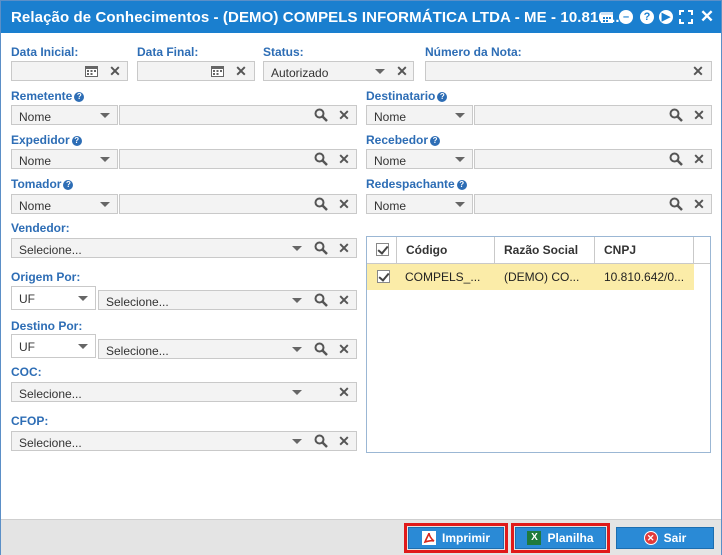  What do you see at coordinates (184, 248) in the screenshot?
I see `vendedor-select: Selecione... ✕` at bounding box center [184, 248].